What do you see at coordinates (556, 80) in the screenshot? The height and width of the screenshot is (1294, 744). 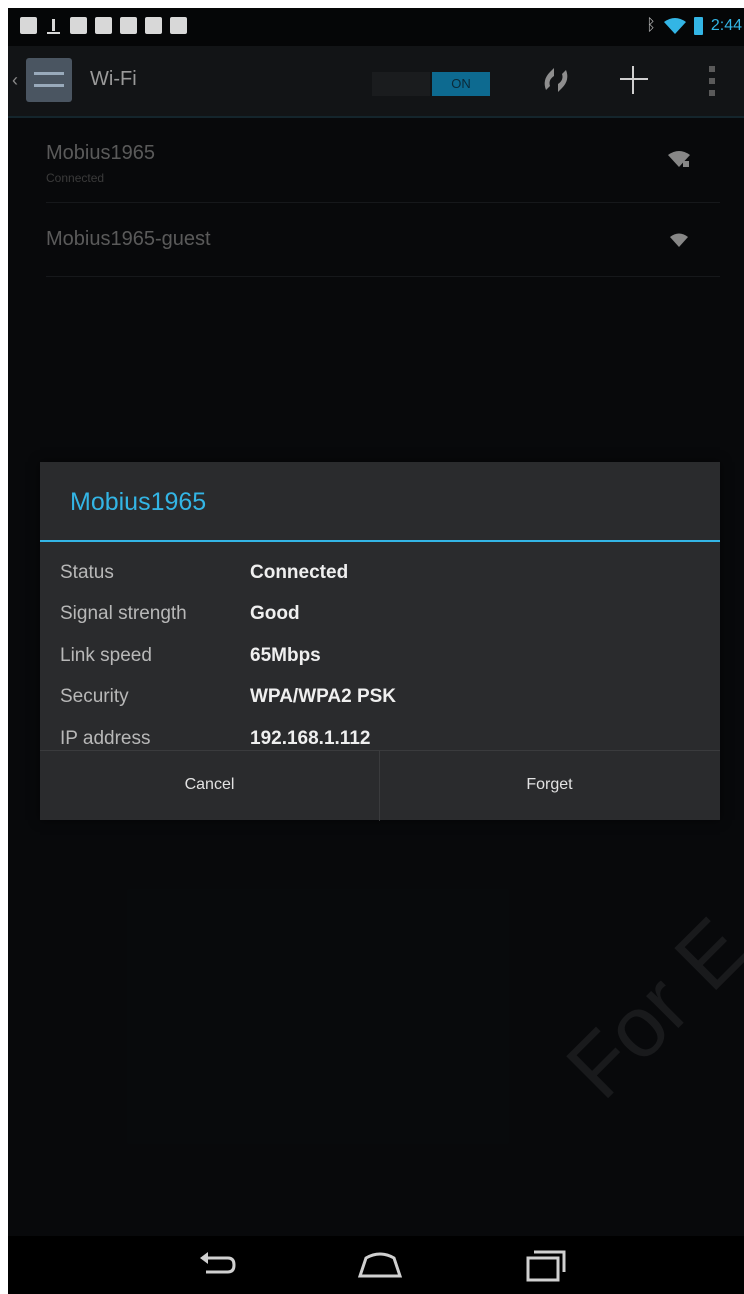 I see `wps-icon` at bounding box center [556, 80].